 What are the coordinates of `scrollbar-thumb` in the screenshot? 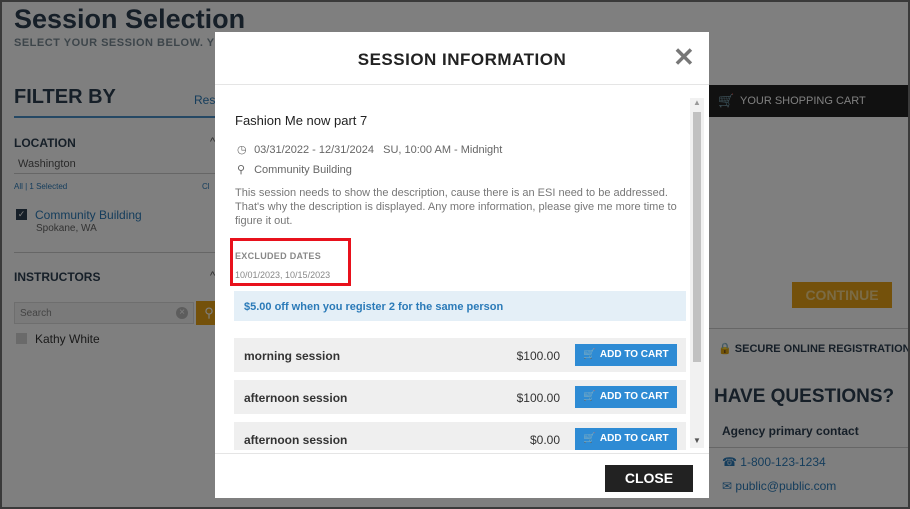 It's located at (697, 237).